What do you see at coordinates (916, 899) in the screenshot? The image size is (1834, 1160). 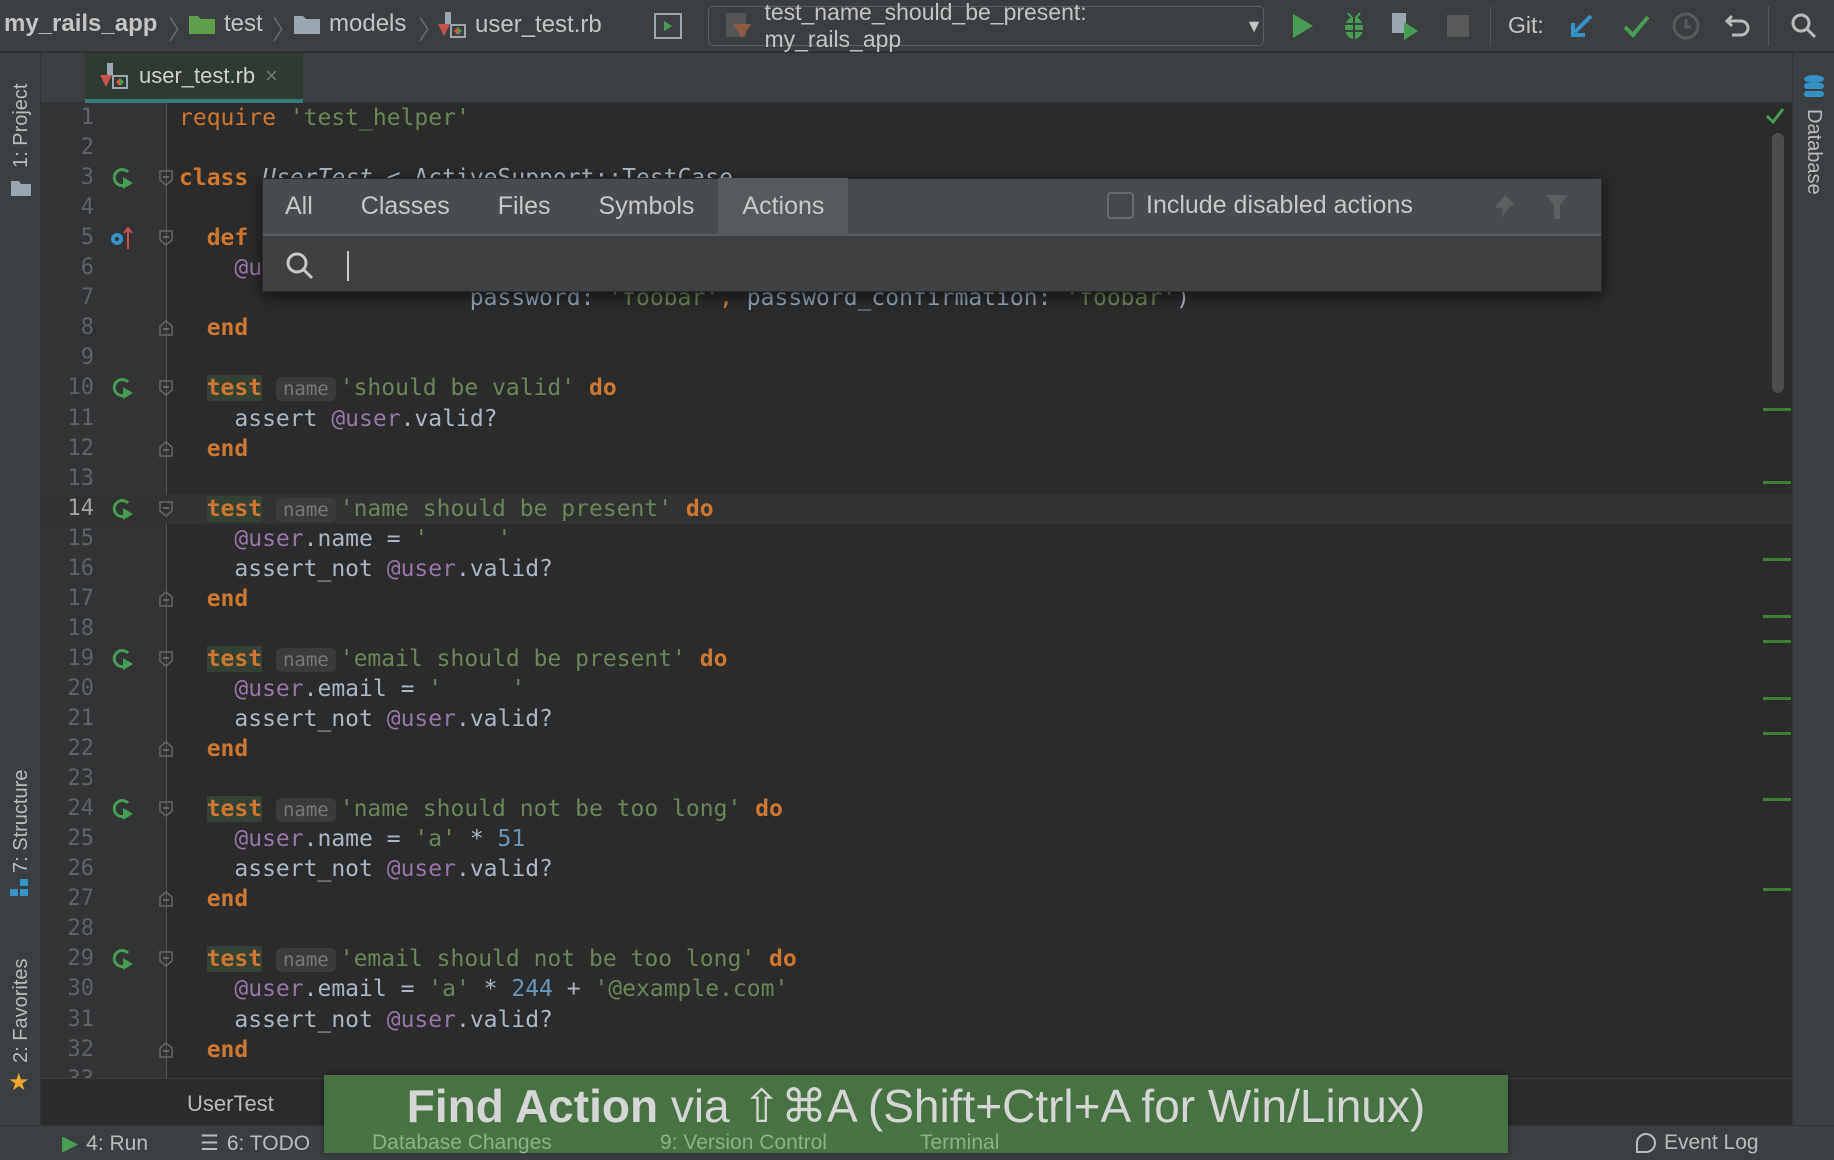 I see `code-line: 27 end` at bounding box center [916, 899].